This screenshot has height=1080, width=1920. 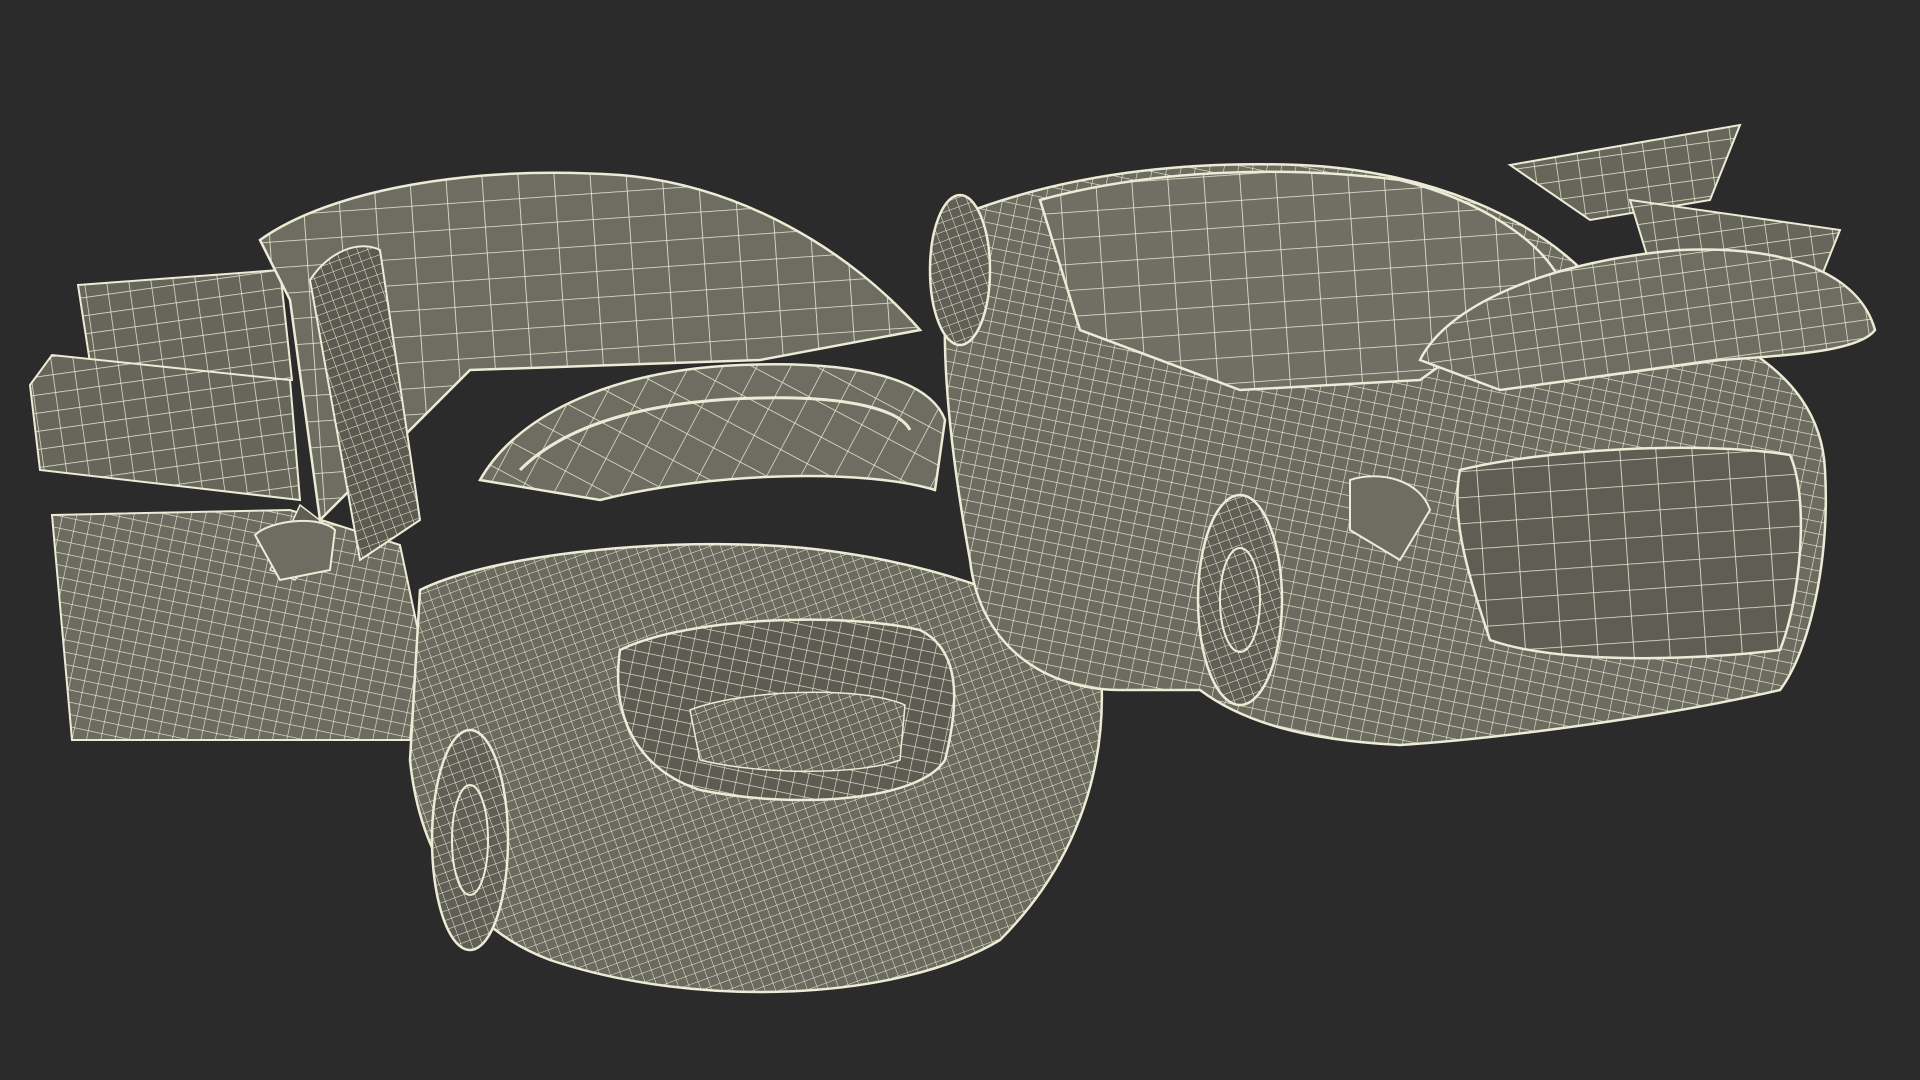 What do you see at coordinates (470, 840) in the screenshot?
I see `front-wheel` at bounding box center [470, 840].